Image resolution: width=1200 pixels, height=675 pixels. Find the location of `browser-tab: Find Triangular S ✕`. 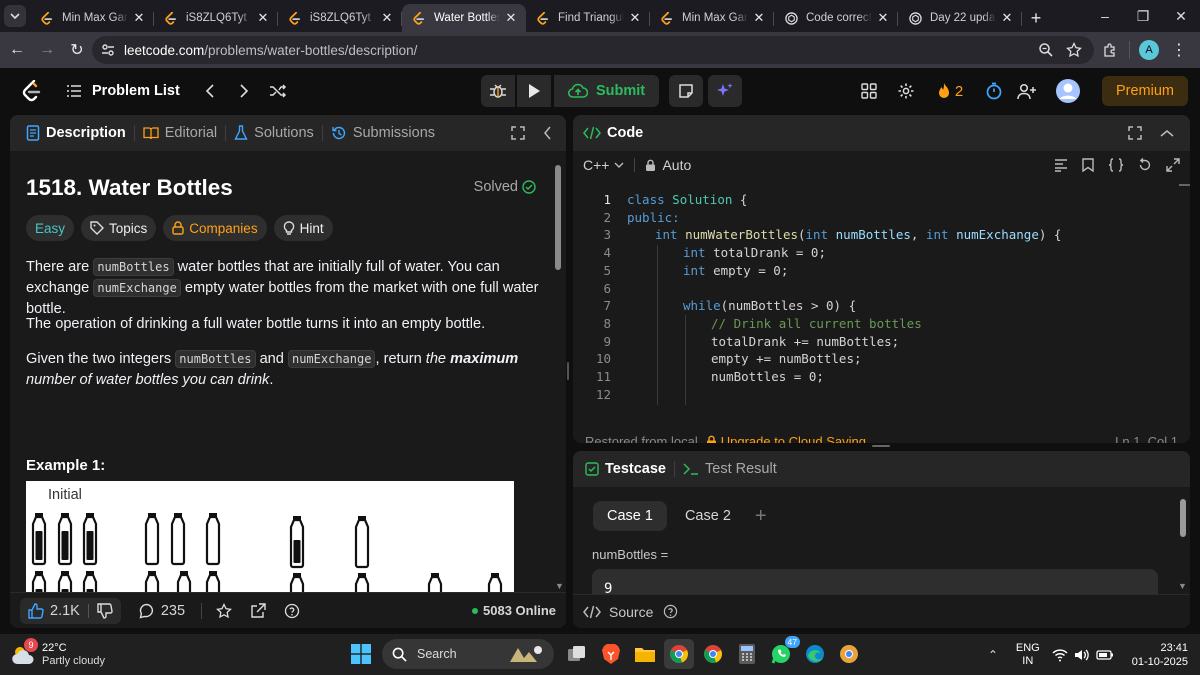

browser-tab: Find Triangular S ✕ is located at coordinates (588, 18).